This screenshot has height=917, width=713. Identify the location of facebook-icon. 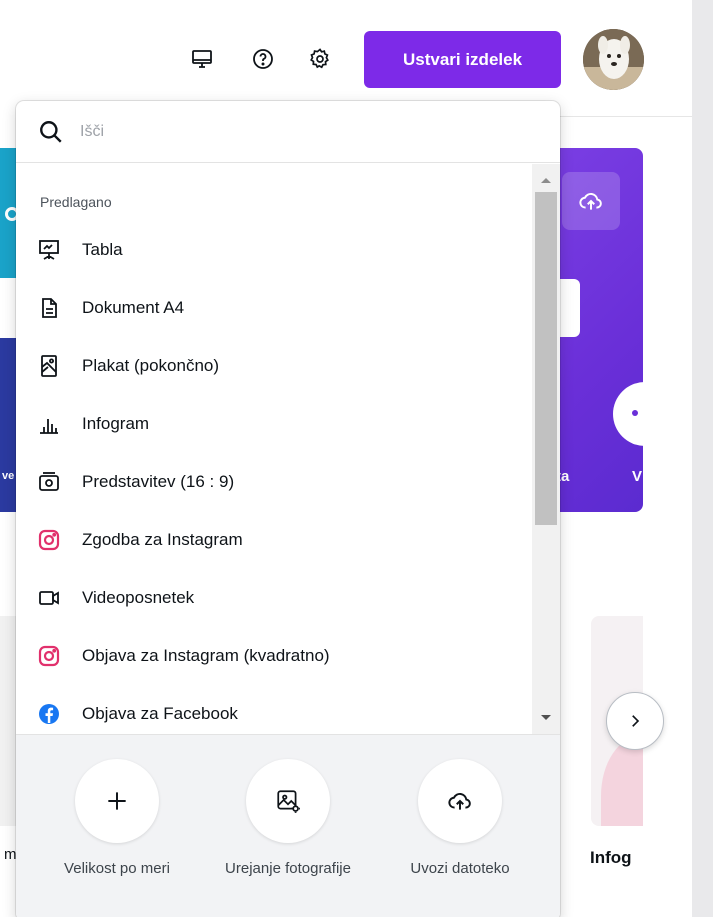
(49, 714).